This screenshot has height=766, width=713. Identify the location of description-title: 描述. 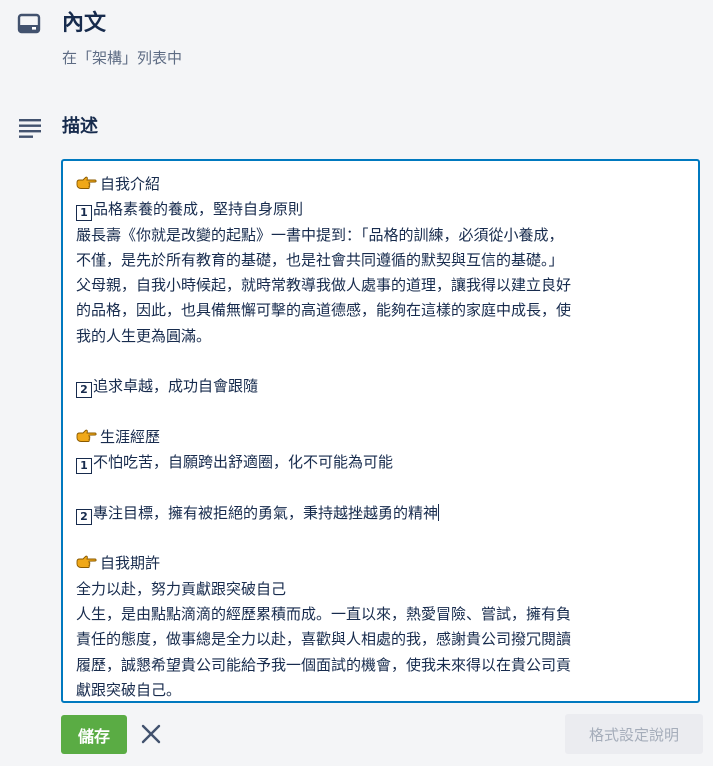
(80, 126).